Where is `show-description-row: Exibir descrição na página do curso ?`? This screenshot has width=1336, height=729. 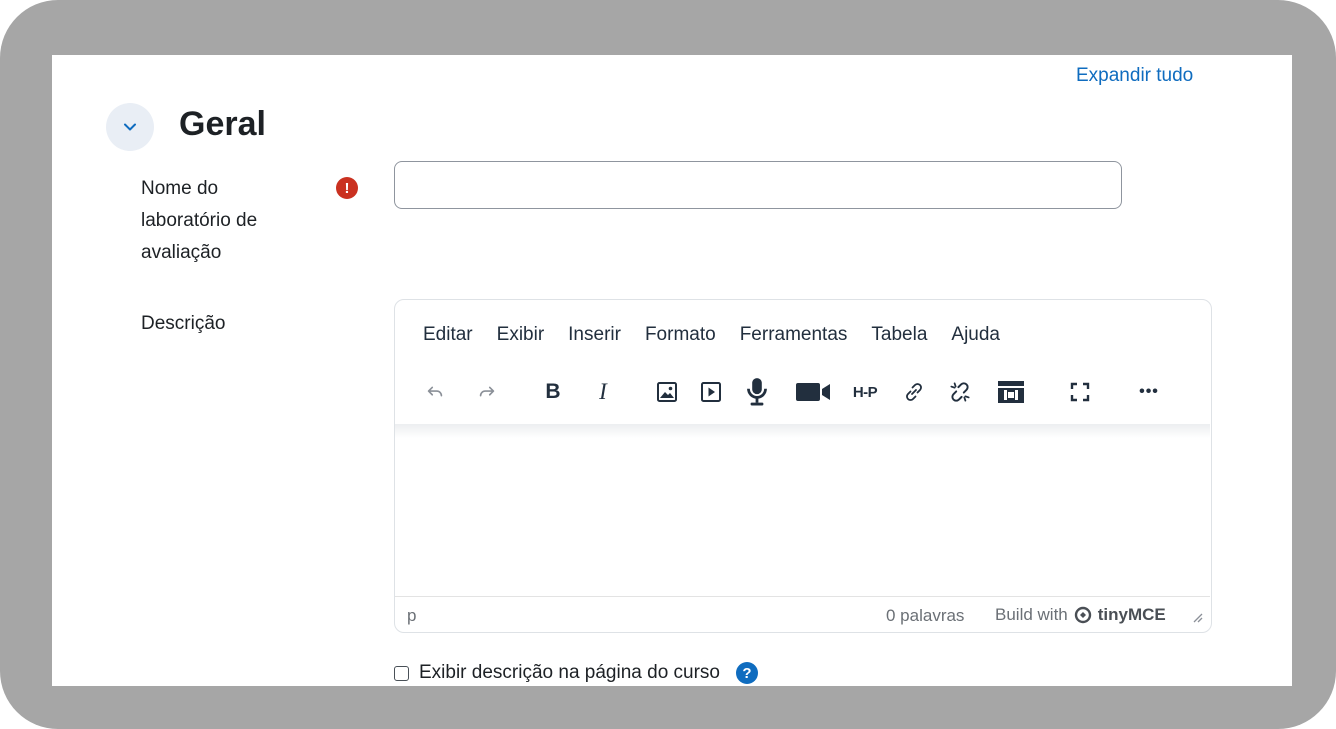
show-description-row: Exibir descrição na página do curso ? is located at coordinates (576, 673).